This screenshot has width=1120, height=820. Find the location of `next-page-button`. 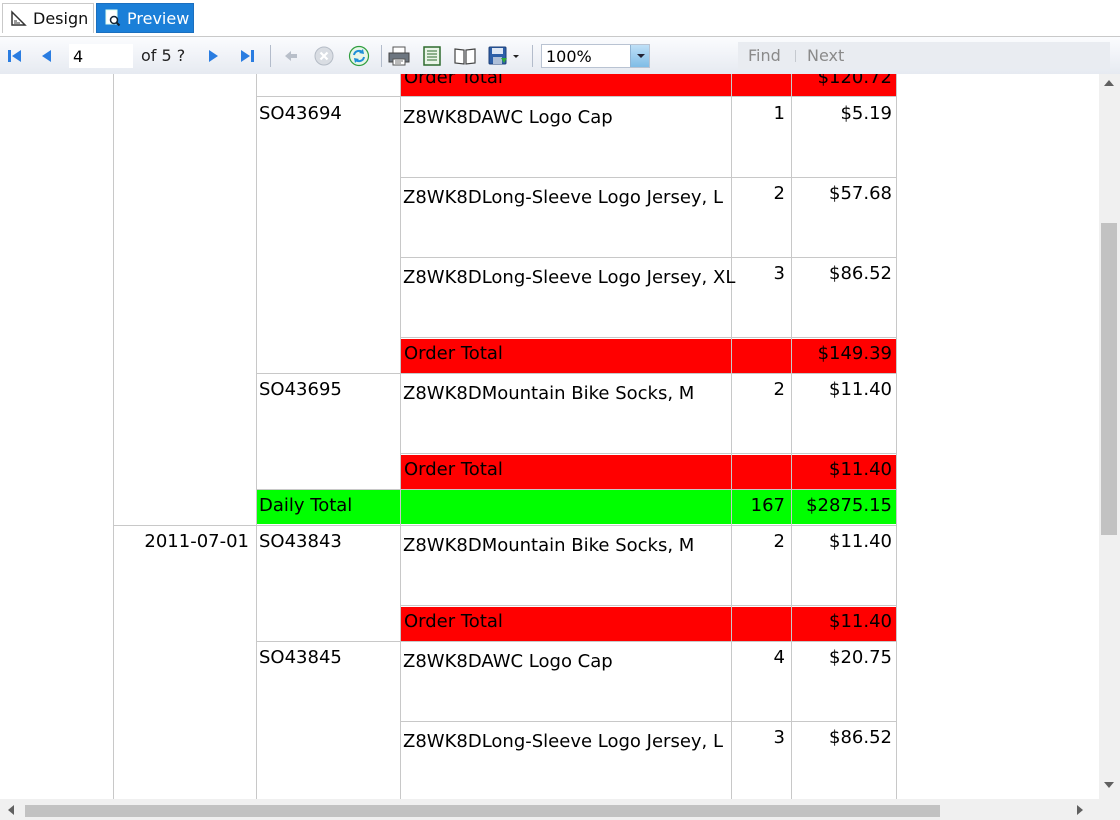

next-page-button is located at coordinates (213, 55).